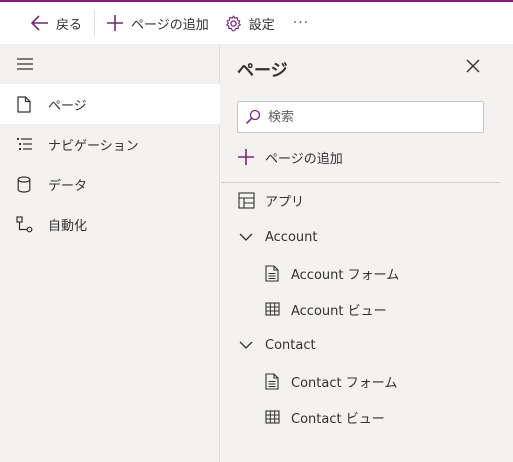 Image resolution: width=513 pixels, height=462 pixels. I want to click on tree-group-account: Account, so click(277, 237).